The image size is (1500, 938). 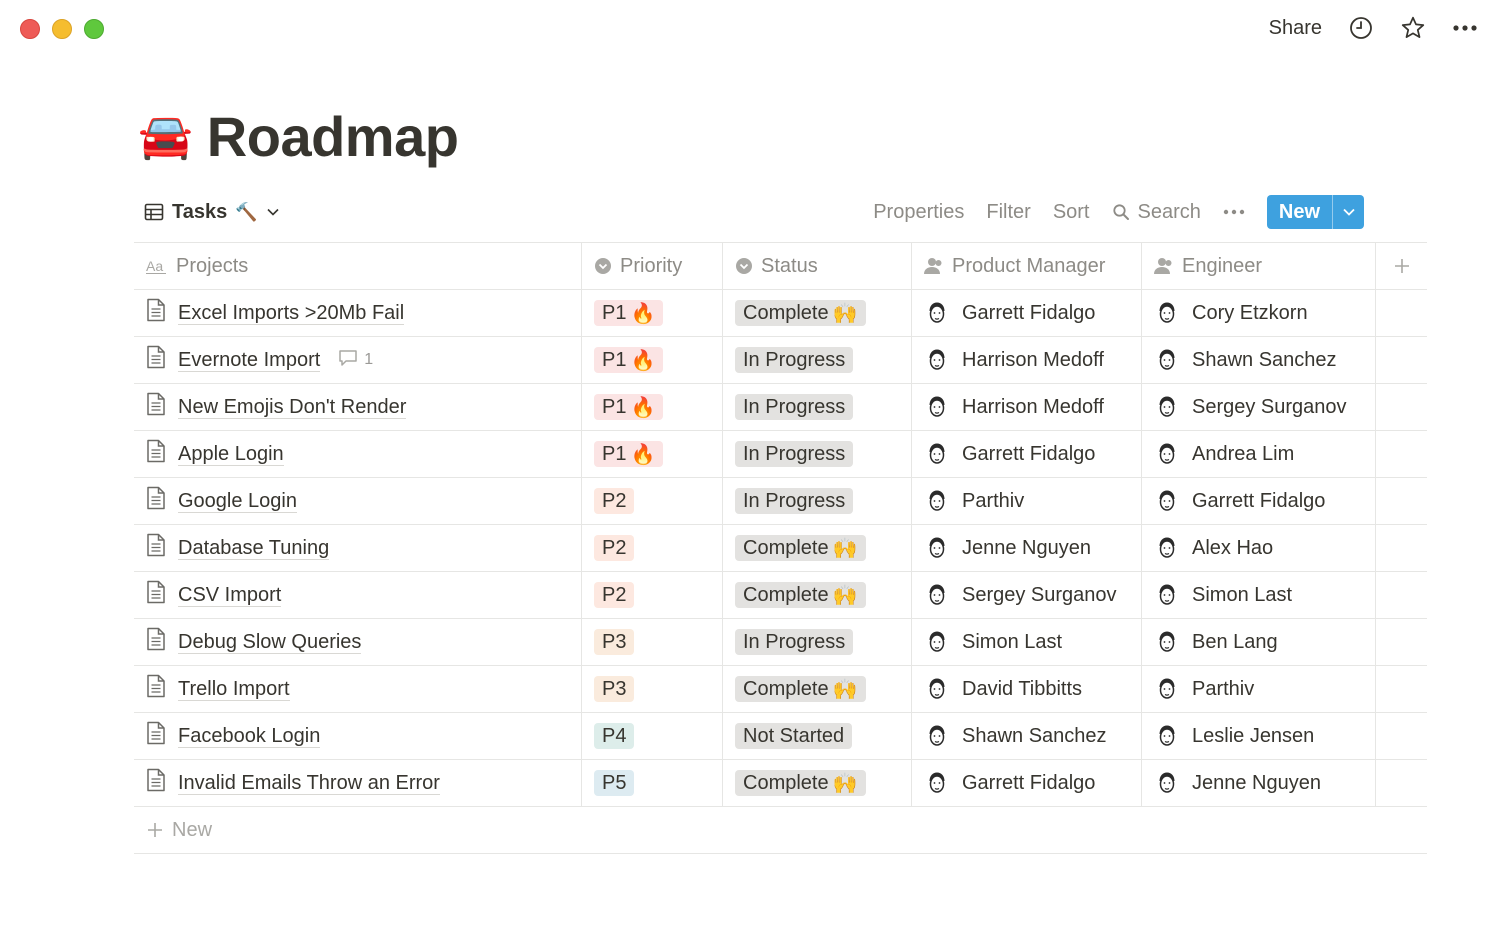 What do you see at coordinates (1299, 212) in the screenshot?
I see `new-button-label: New` at bounding box center [1299, 212].